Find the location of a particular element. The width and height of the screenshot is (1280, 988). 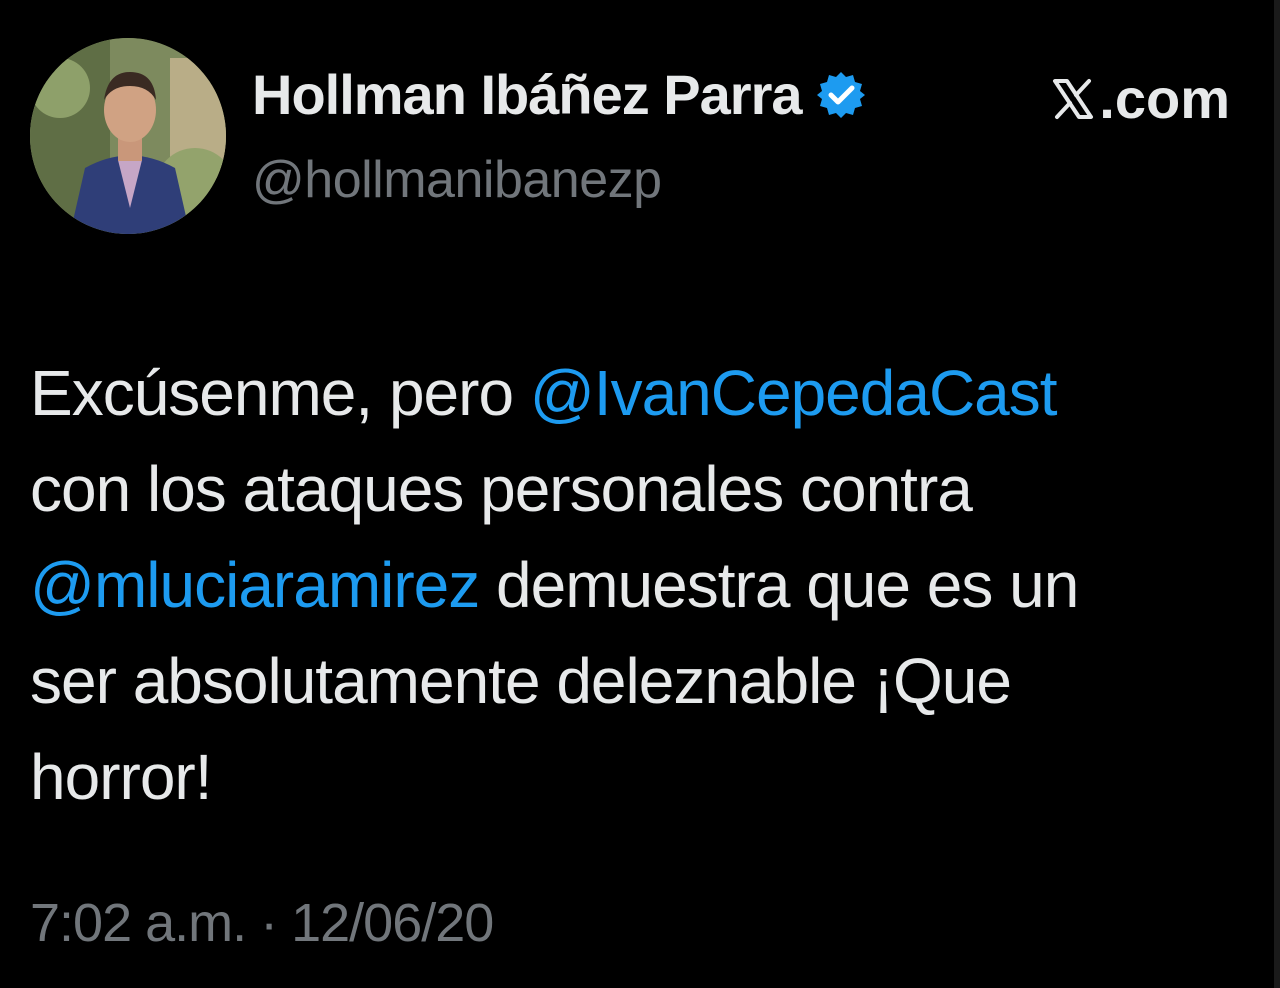

tweet-text-segment: demuestra que es un is located at coordinates (779, 585).